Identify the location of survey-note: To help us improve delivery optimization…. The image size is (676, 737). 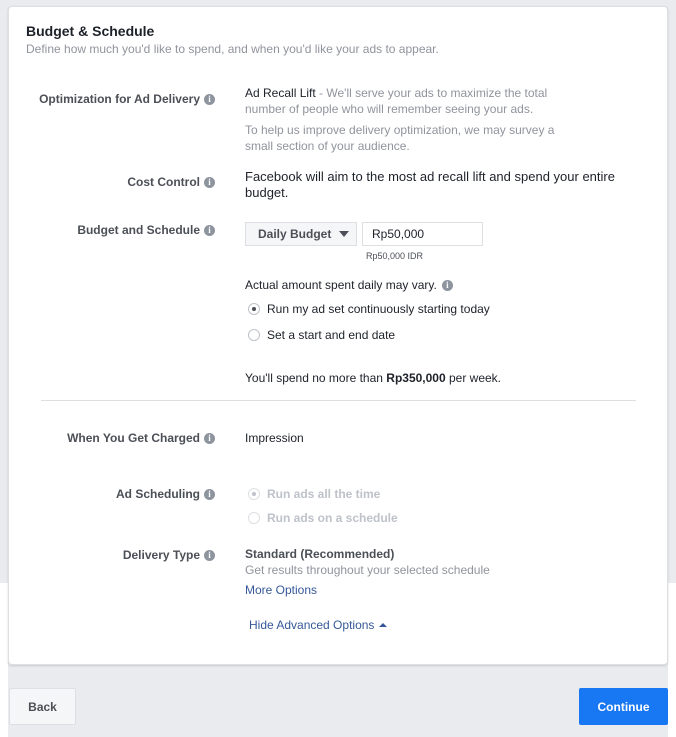
(400, 138).